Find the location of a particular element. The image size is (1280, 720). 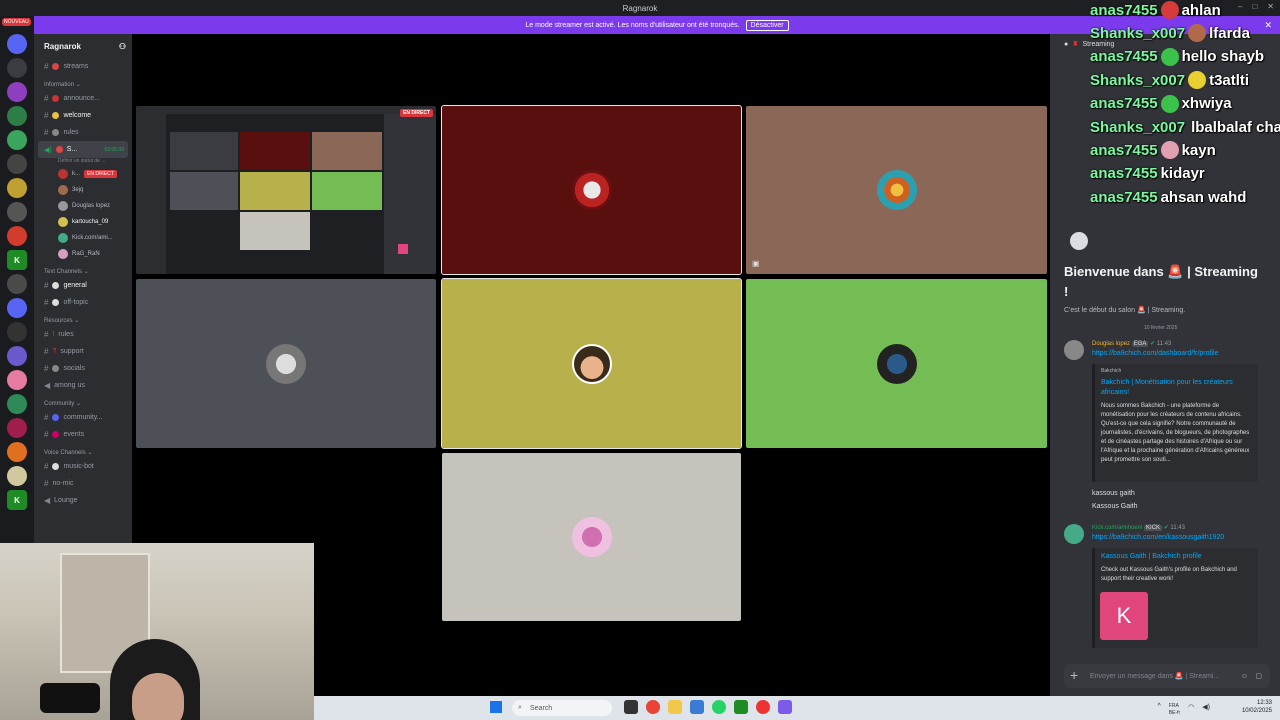

chevron-up-icon: ^ is located at coordinates (1158, 710).